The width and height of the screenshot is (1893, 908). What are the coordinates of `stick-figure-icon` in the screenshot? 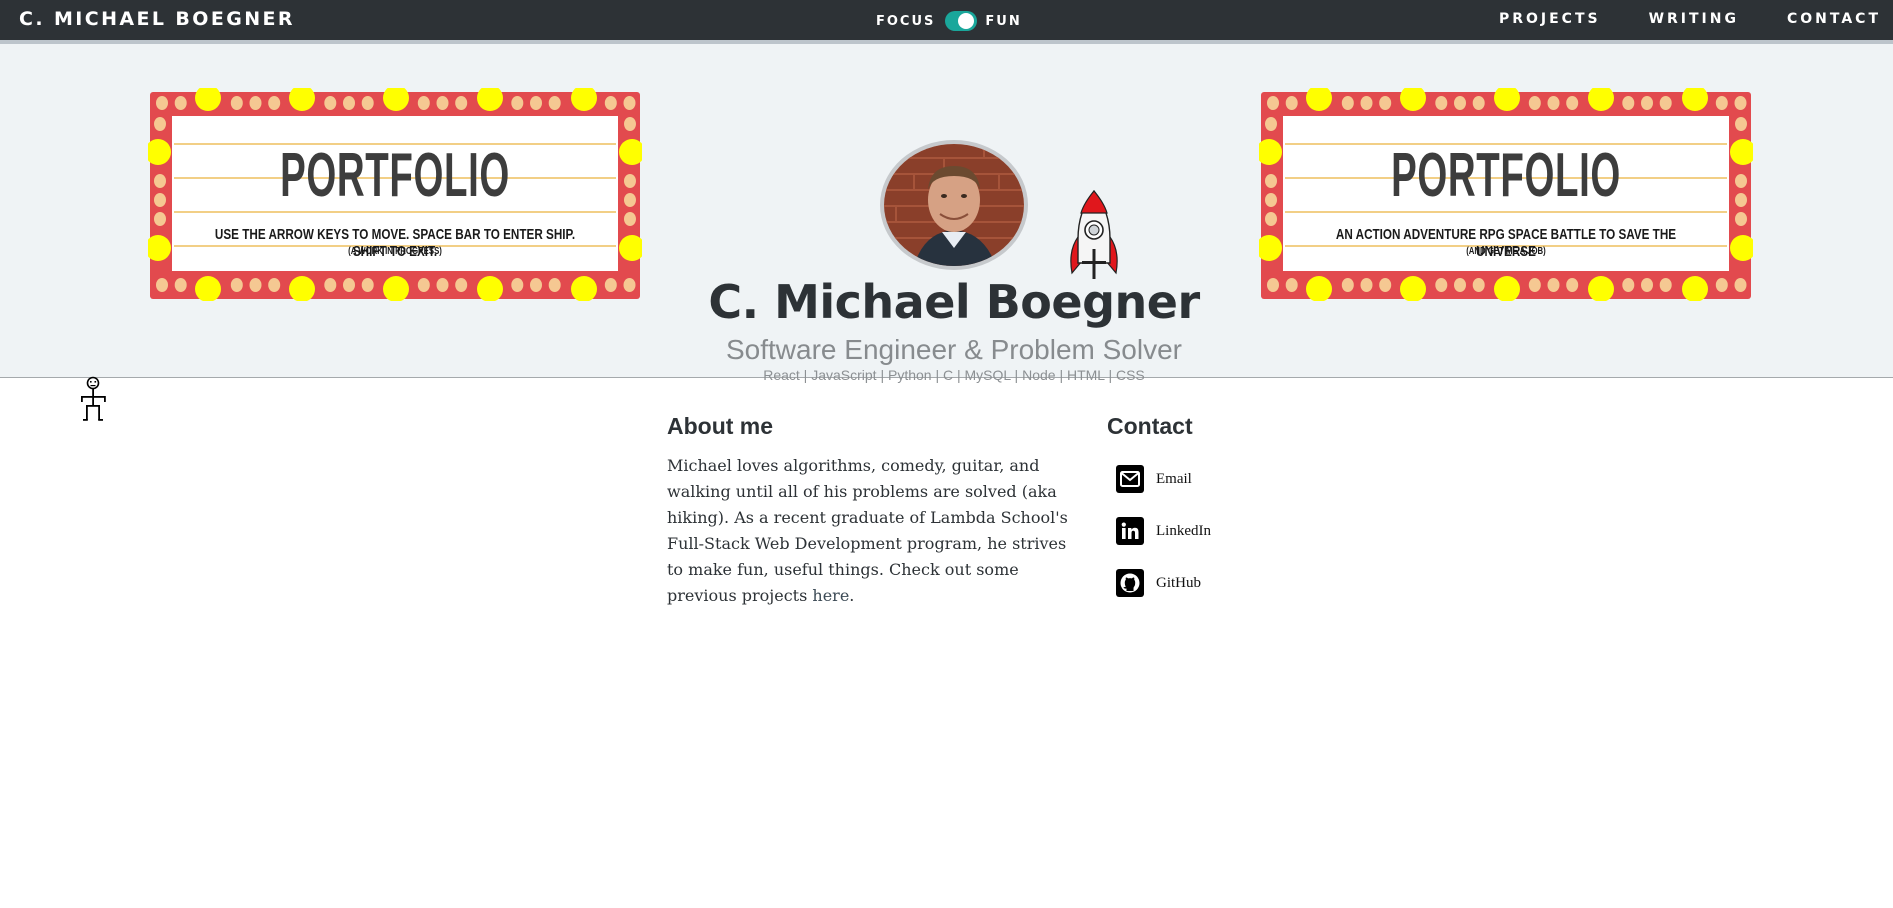 It's located at (94, 399).